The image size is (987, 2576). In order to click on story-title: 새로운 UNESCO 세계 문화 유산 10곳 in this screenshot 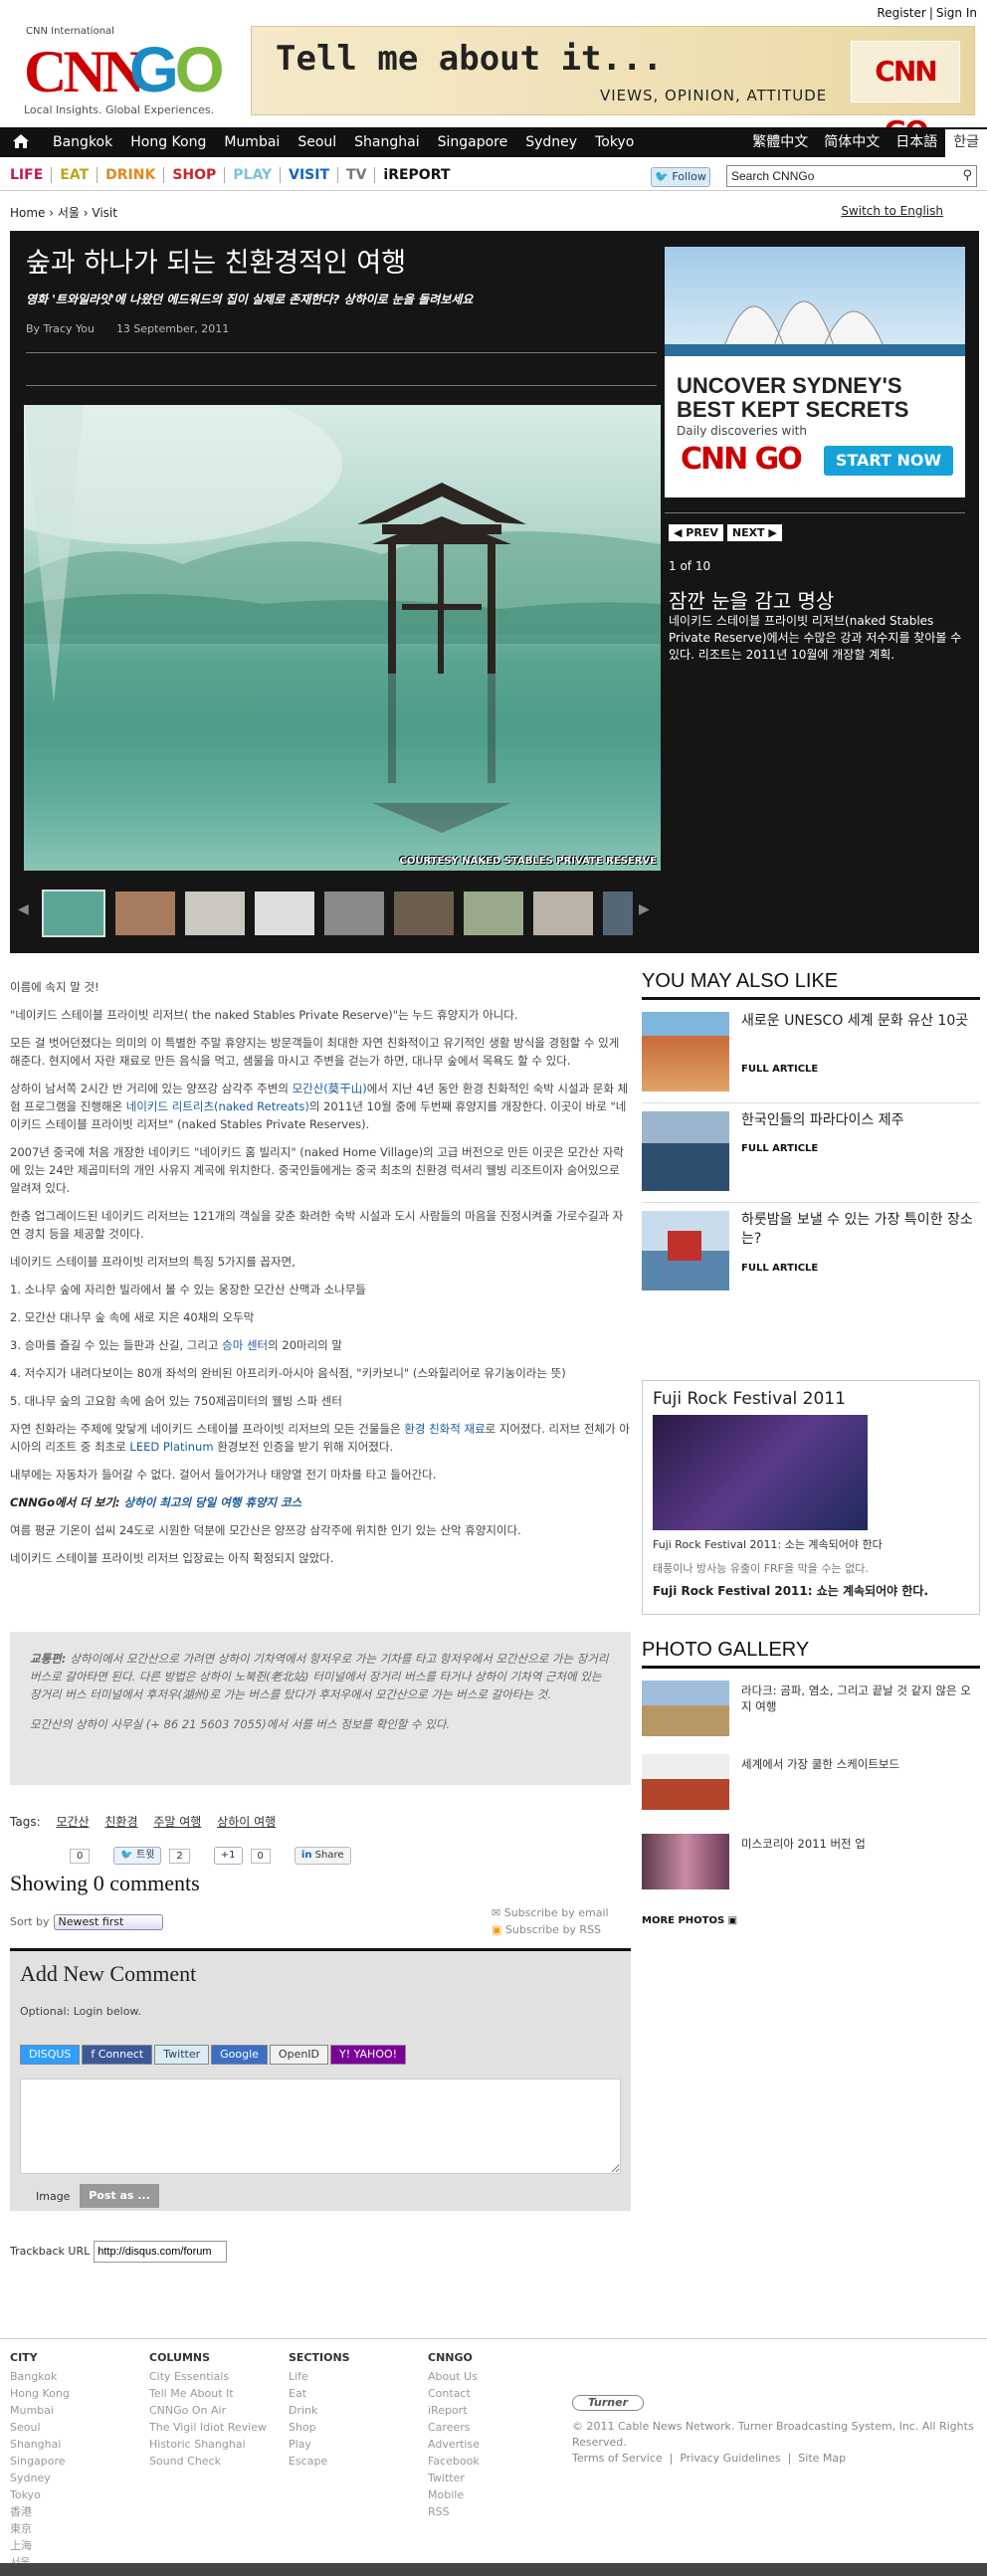, I will do `click(859, 1022)`.